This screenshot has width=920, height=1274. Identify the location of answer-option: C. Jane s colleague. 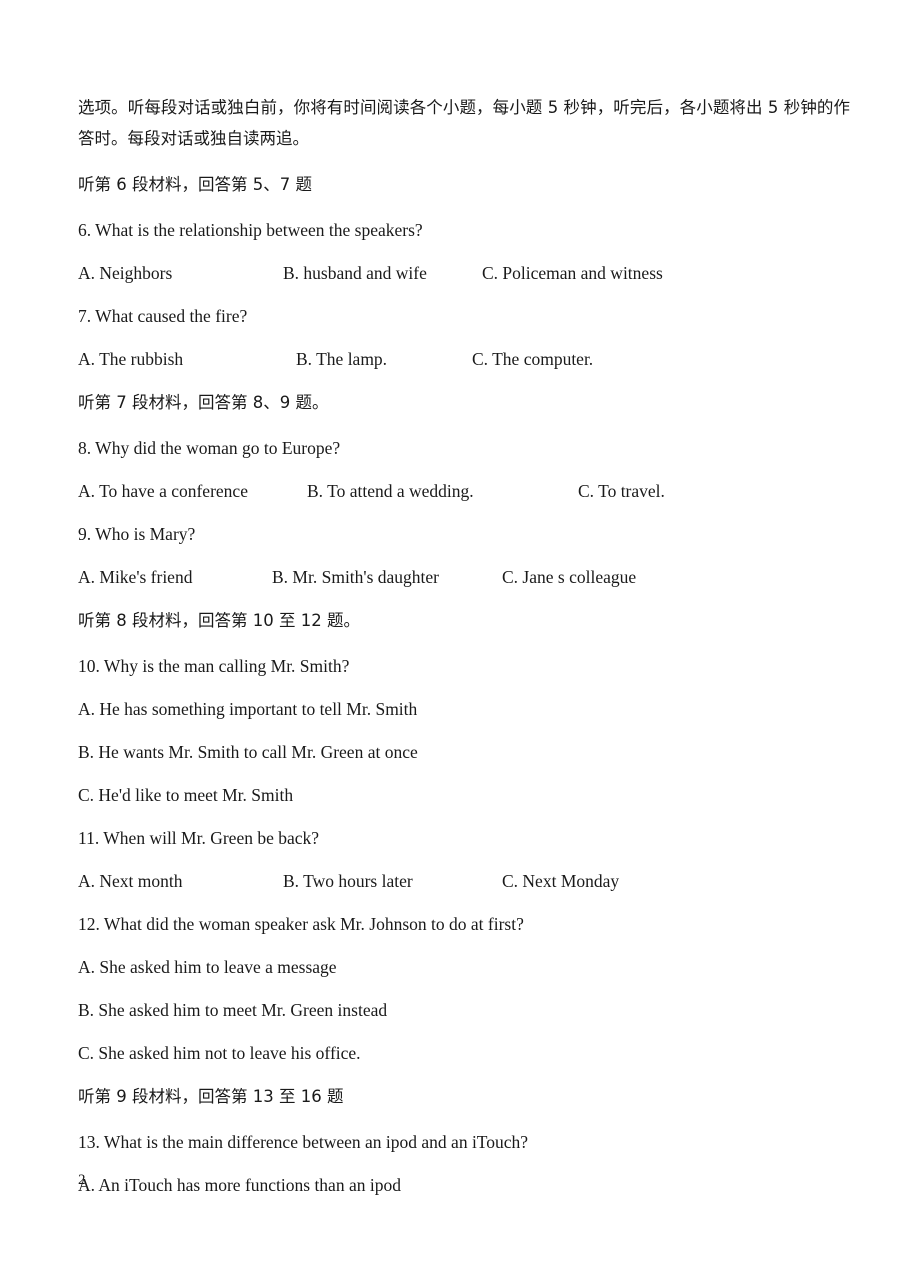
(569, 577).